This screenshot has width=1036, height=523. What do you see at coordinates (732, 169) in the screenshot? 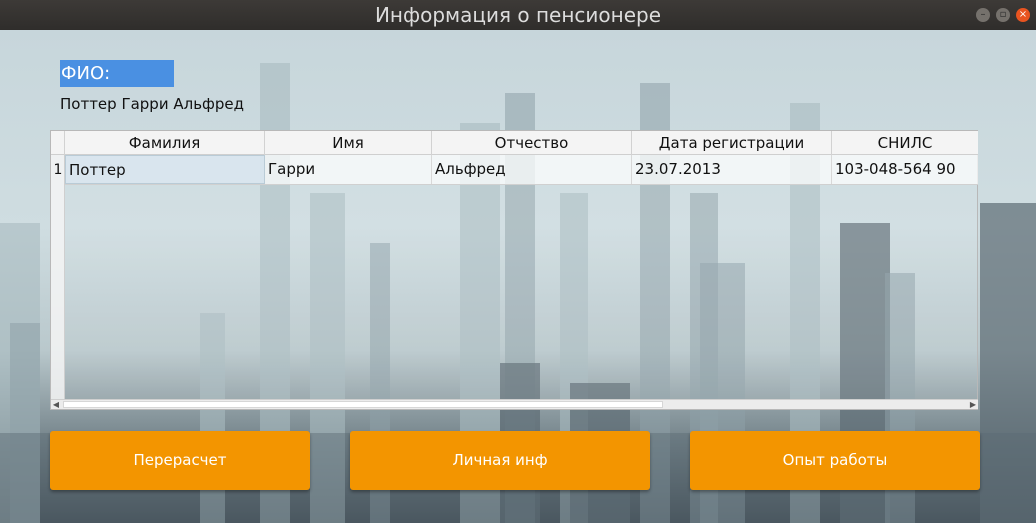
I see `cell-registration-date: 23.07.2013` at bounding box center [732, 169].